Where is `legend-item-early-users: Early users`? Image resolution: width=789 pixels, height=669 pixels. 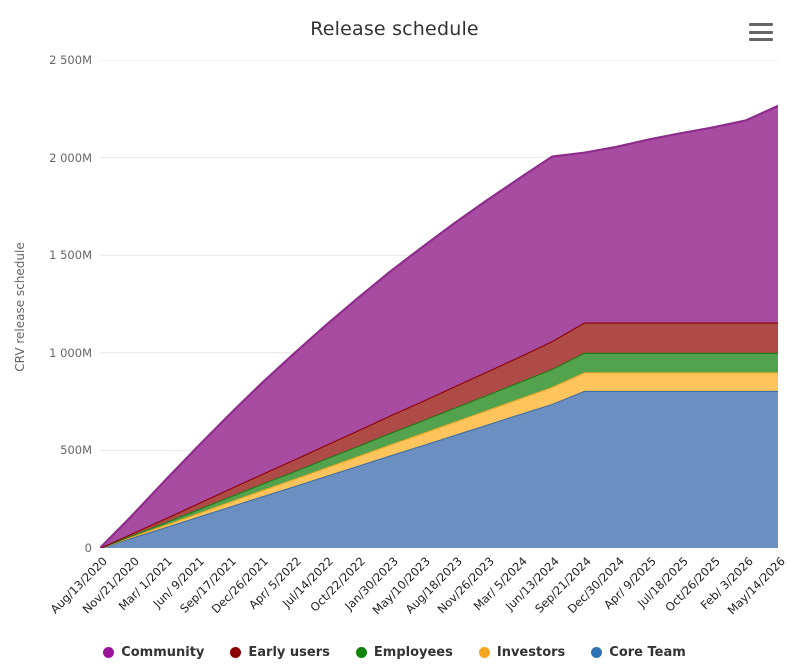
legend-item-early-users: Early users is located at coordinates (280, 652).